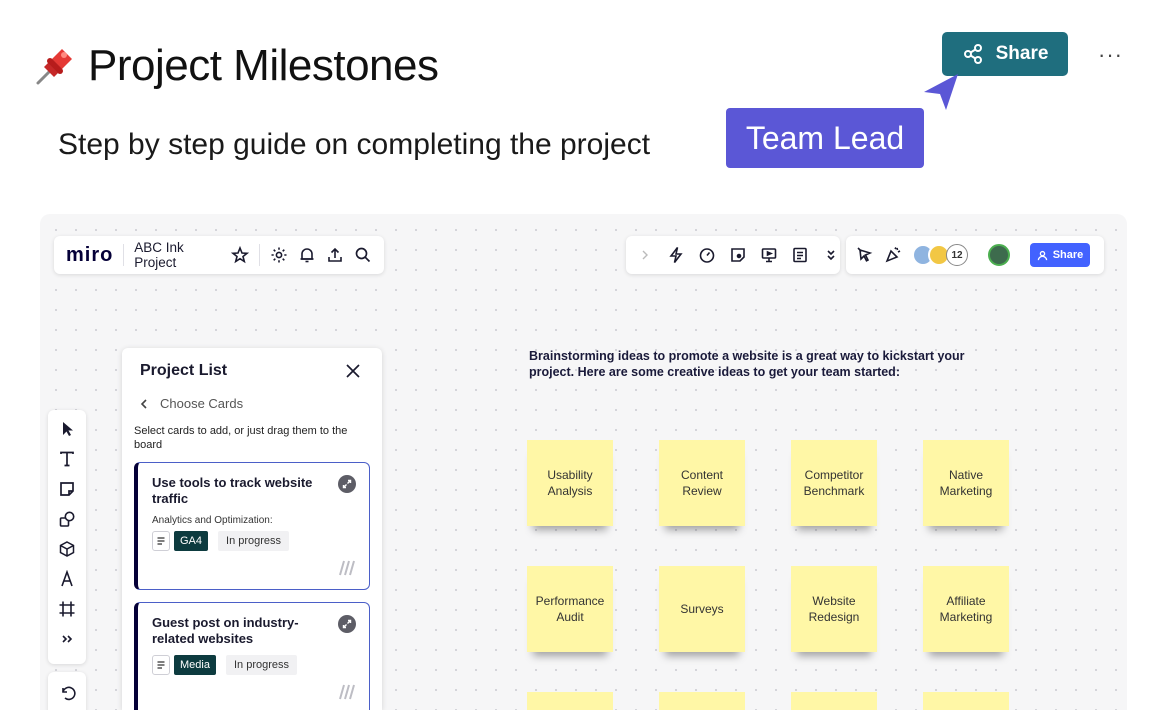  I want to click on sticky-note: Affiliate Marketing, so click(966, 609).